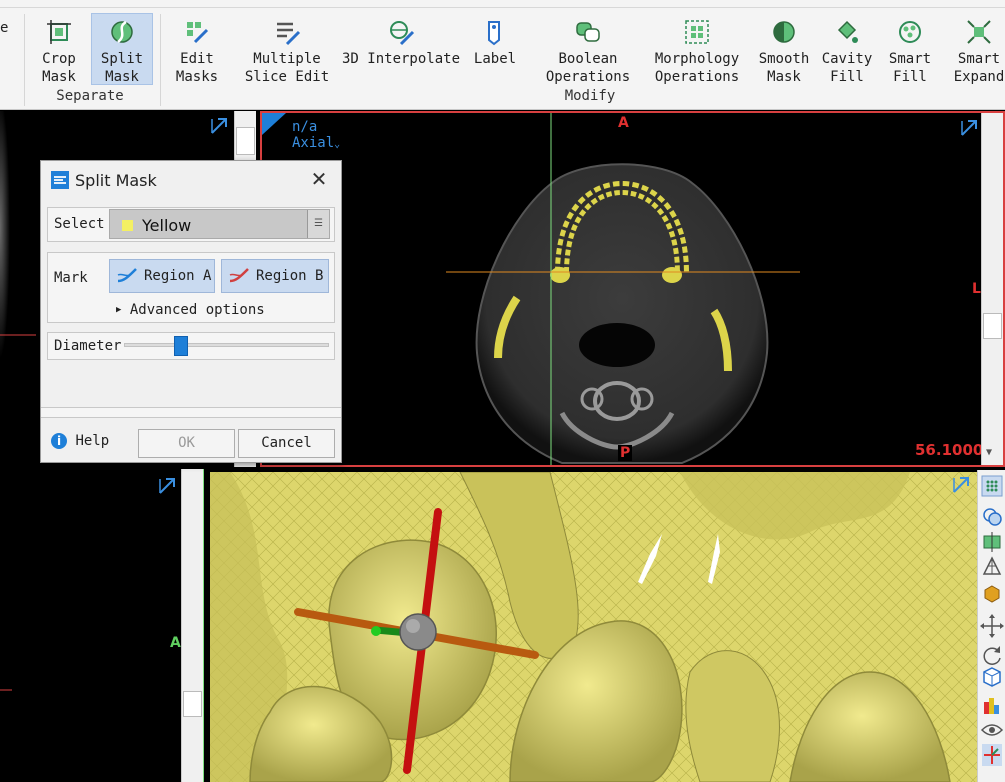 The image size is (1005, 782). I want to click on multiple-slice-edit-label: Multiple Slice Edit, so click(287, 68).